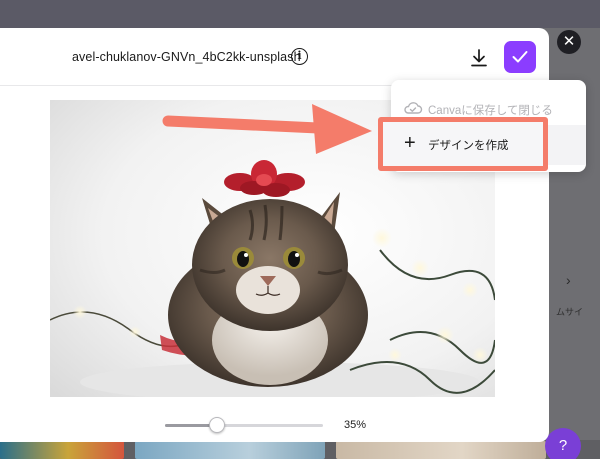 This screenshot has height=459, width=600. What do you see at coordinates (217, 425) in the screenshot?
I see `zoom-slider-thumb` at bounding box center [217, 425].